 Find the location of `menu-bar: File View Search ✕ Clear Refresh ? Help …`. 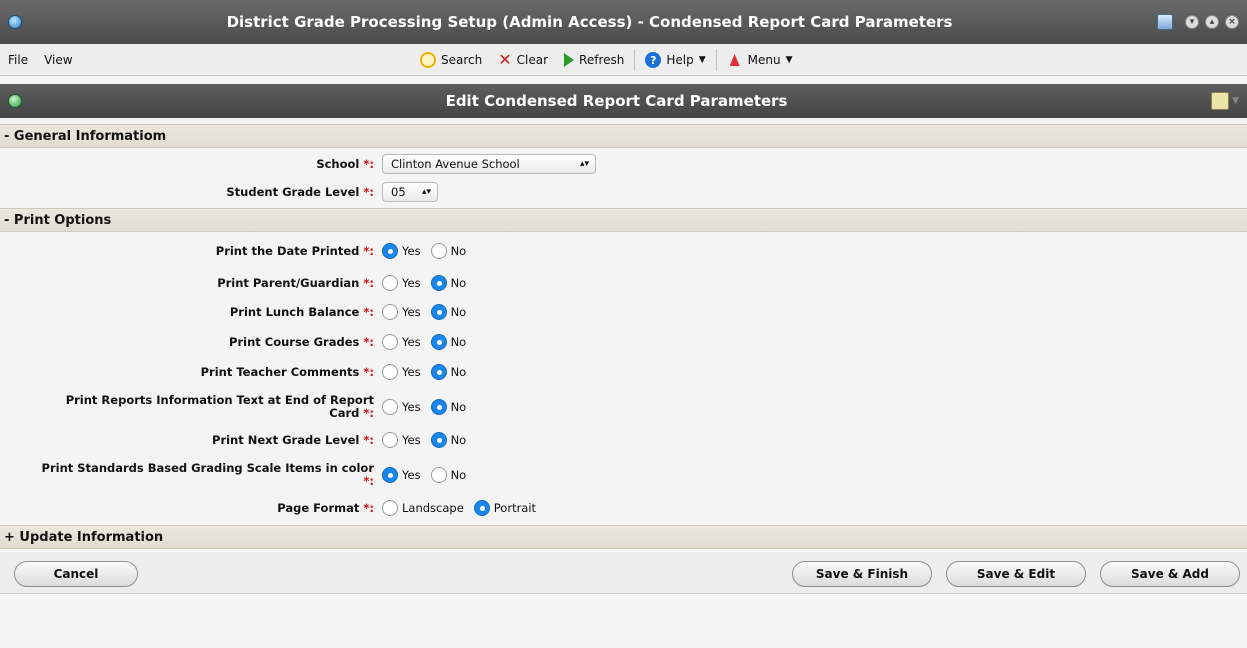

menu-bar: File View Search ✕ Clear Refresh ? Help … is located at coordinates (623, 60).